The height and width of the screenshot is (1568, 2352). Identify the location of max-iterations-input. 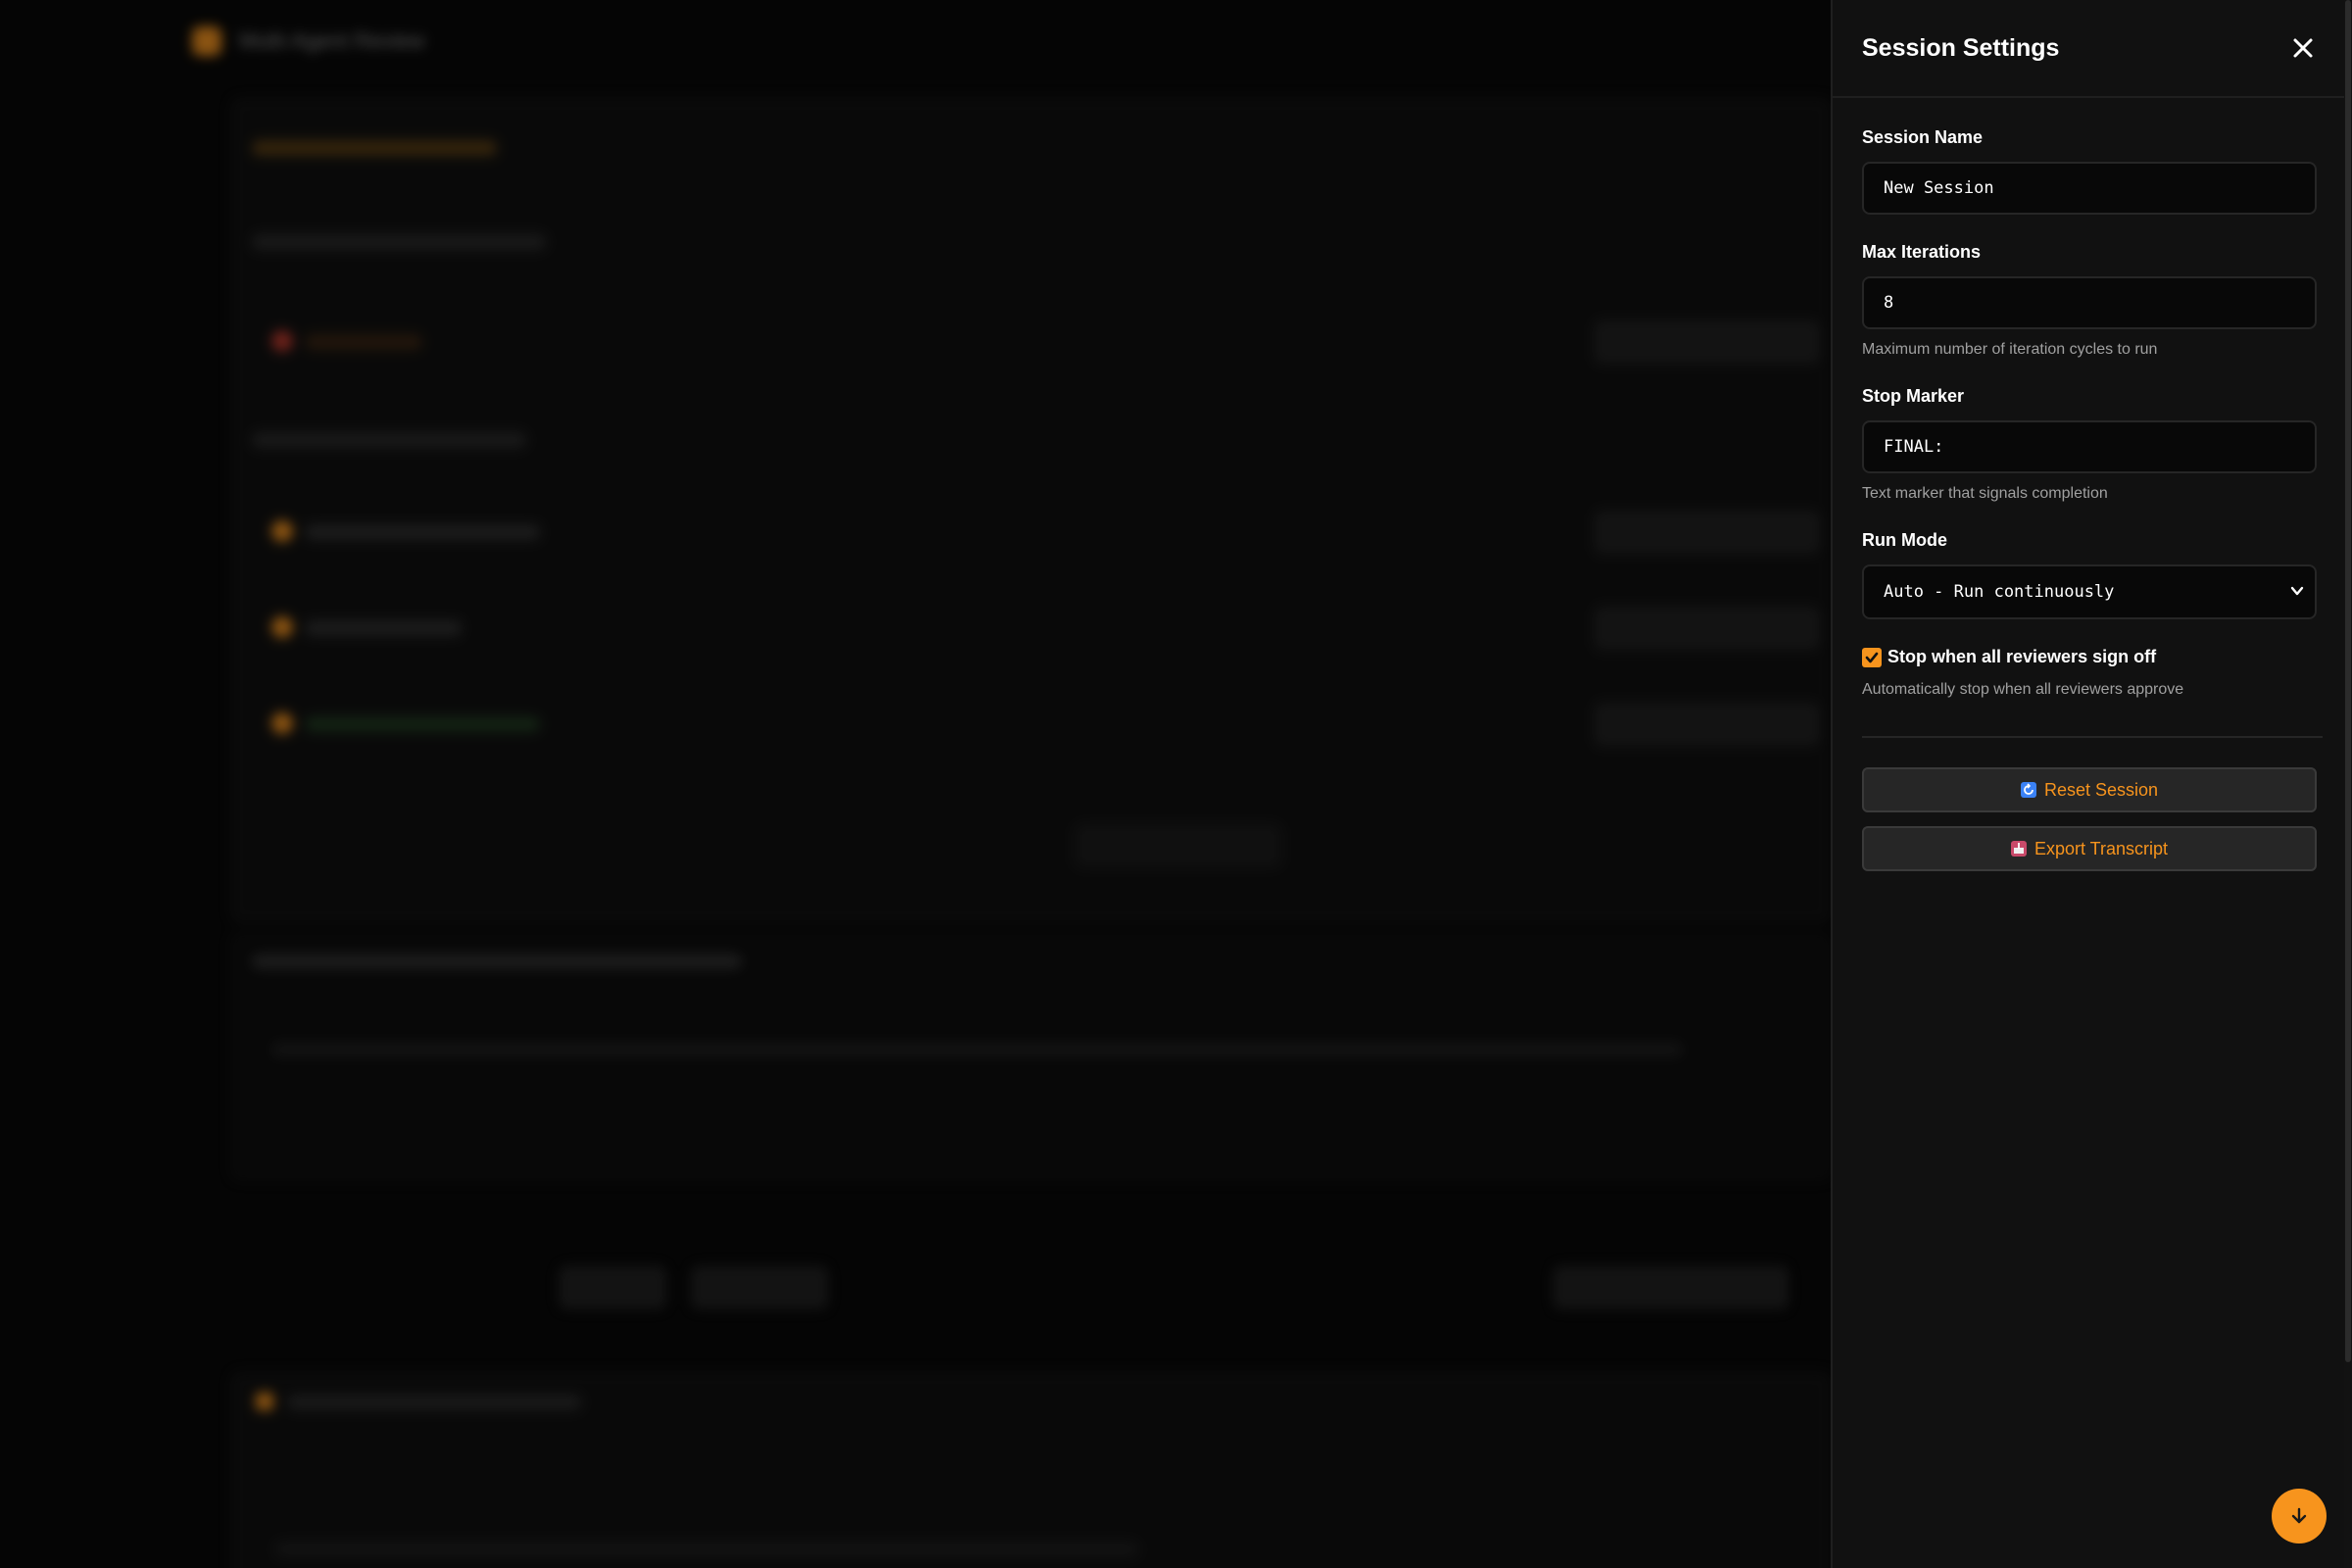
(2089, 302).